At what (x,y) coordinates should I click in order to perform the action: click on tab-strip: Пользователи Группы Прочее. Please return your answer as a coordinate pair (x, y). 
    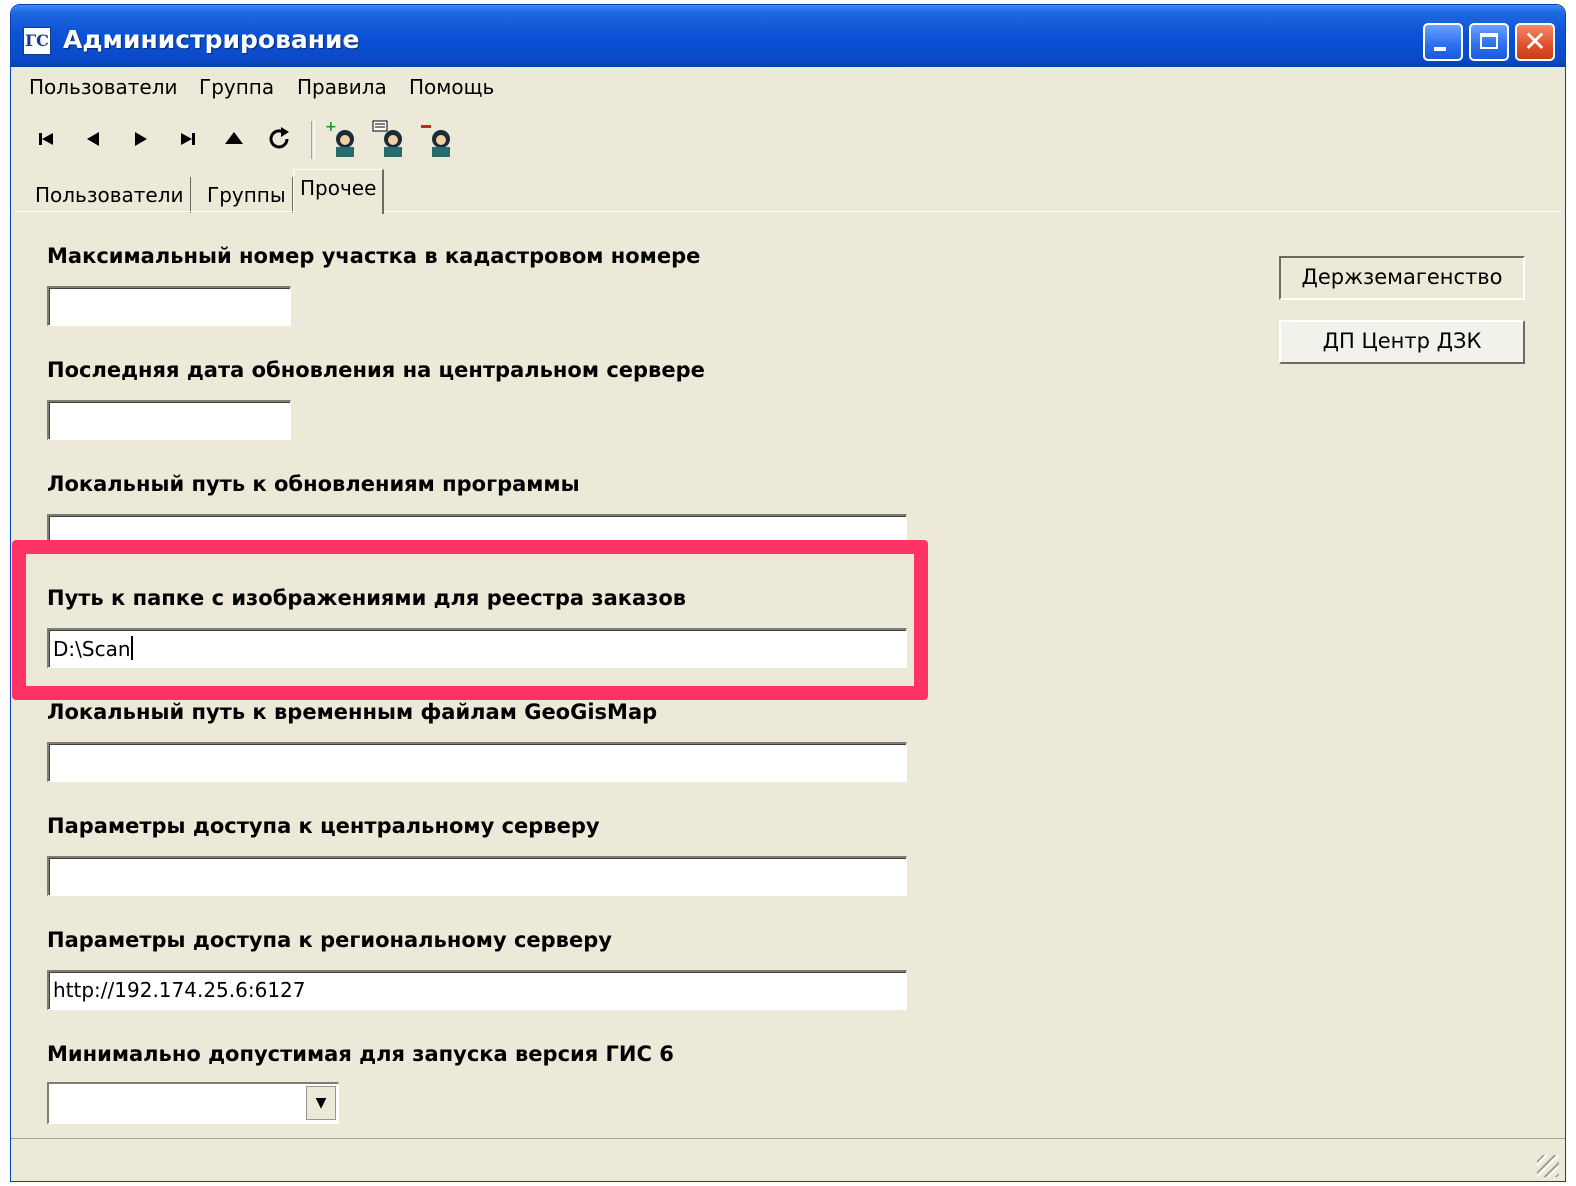
    Looking at the image, I should click on (788, 190).